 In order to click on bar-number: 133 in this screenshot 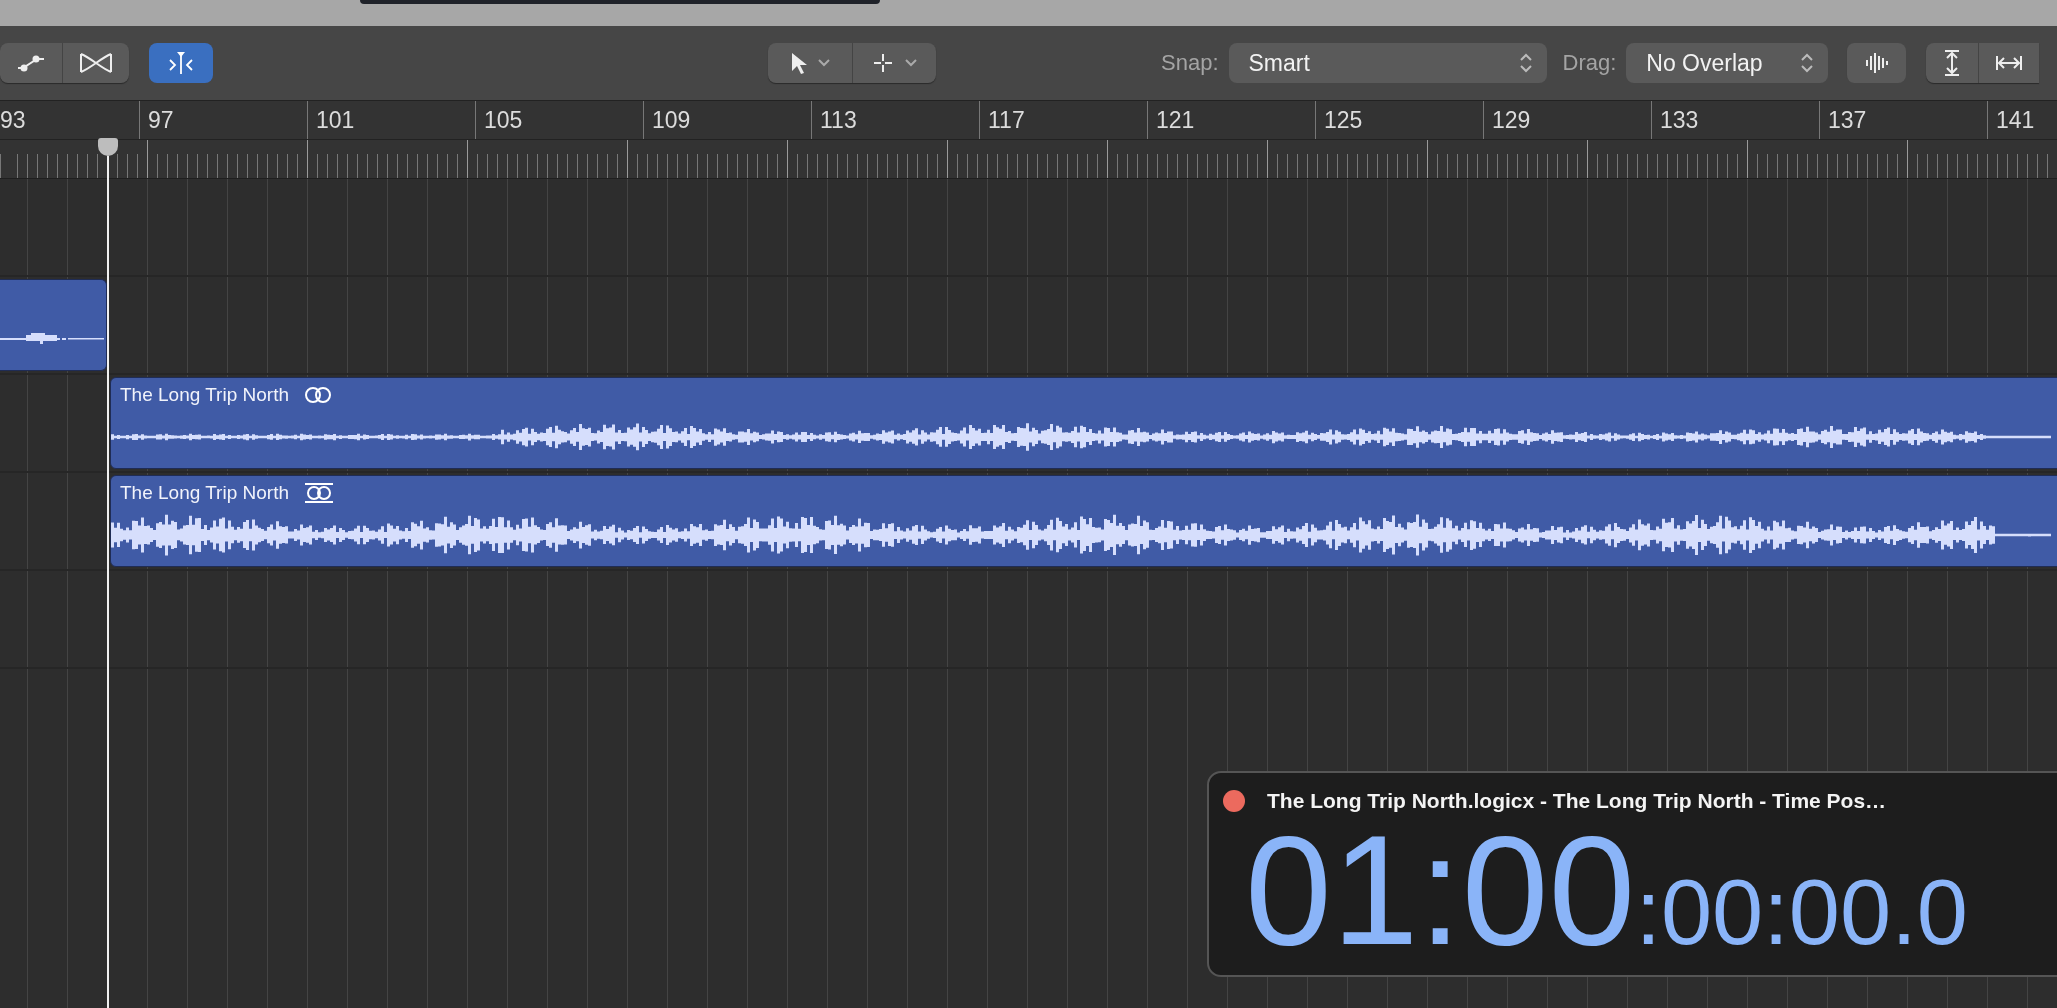, I will do `click(1679, 120)`.